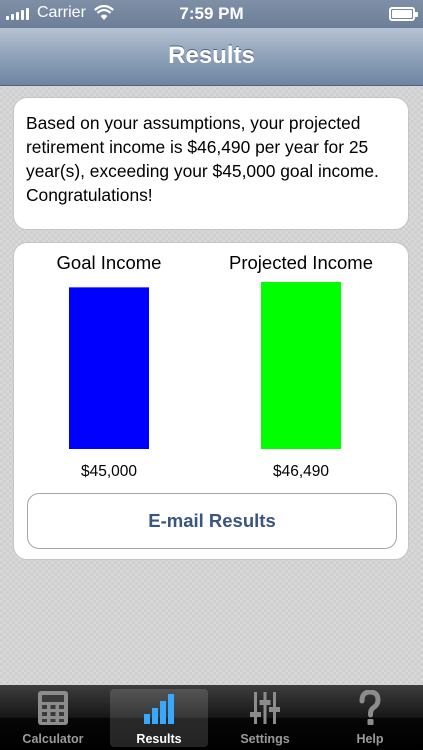 The width and height of the screenshot is (423, 750). Describe the element at coordinates (159, 709) in the screenshot. I see `bar-chart-icon` at that location.